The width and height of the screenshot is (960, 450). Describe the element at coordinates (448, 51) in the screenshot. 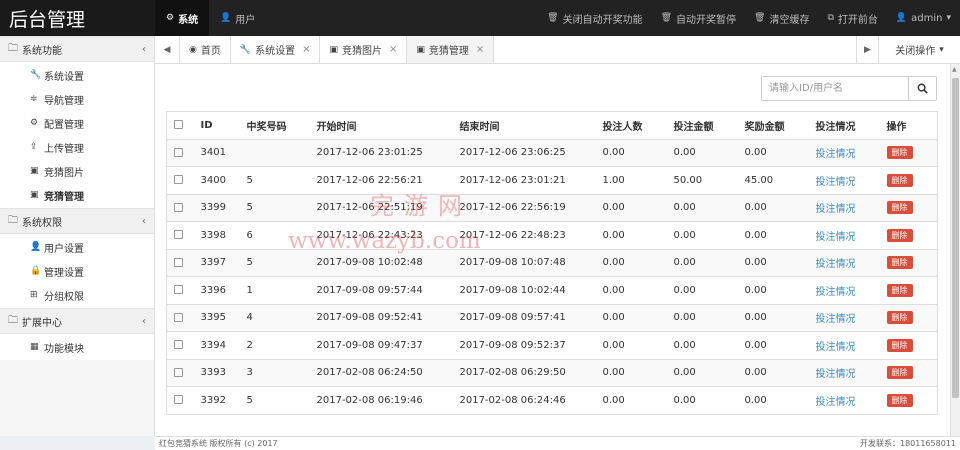

I see `tab-label: 竞猜管理` at that location.